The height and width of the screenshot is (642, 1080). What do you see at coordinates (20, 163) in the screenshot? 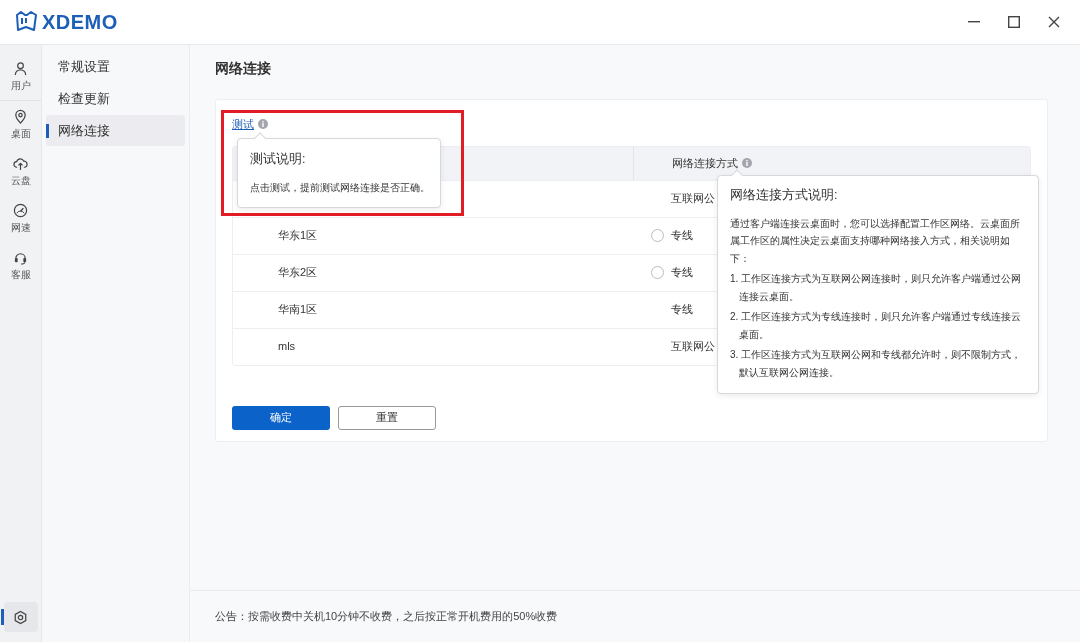
I see `cloud-upload-icon` at bounding box center [20, 163].